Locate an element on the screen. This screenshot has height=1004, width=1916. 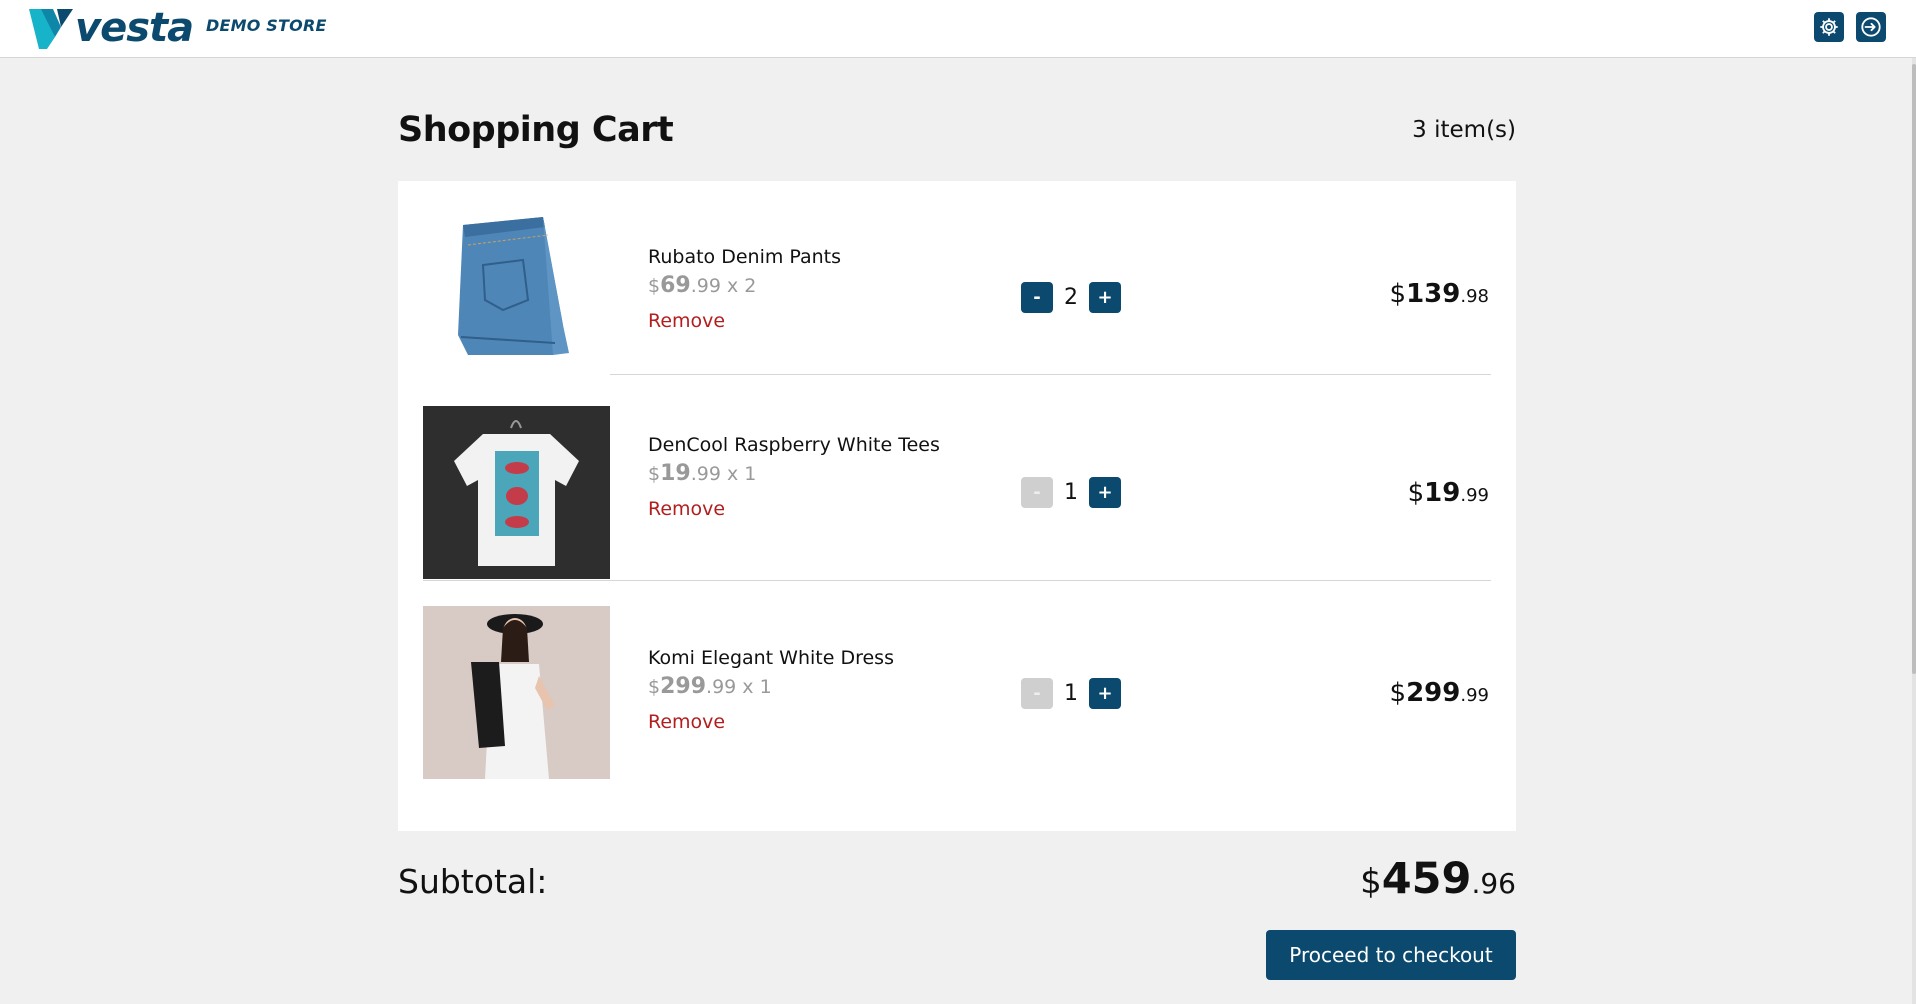
line-total: $299.99 is located at coordinates (1439, 693).